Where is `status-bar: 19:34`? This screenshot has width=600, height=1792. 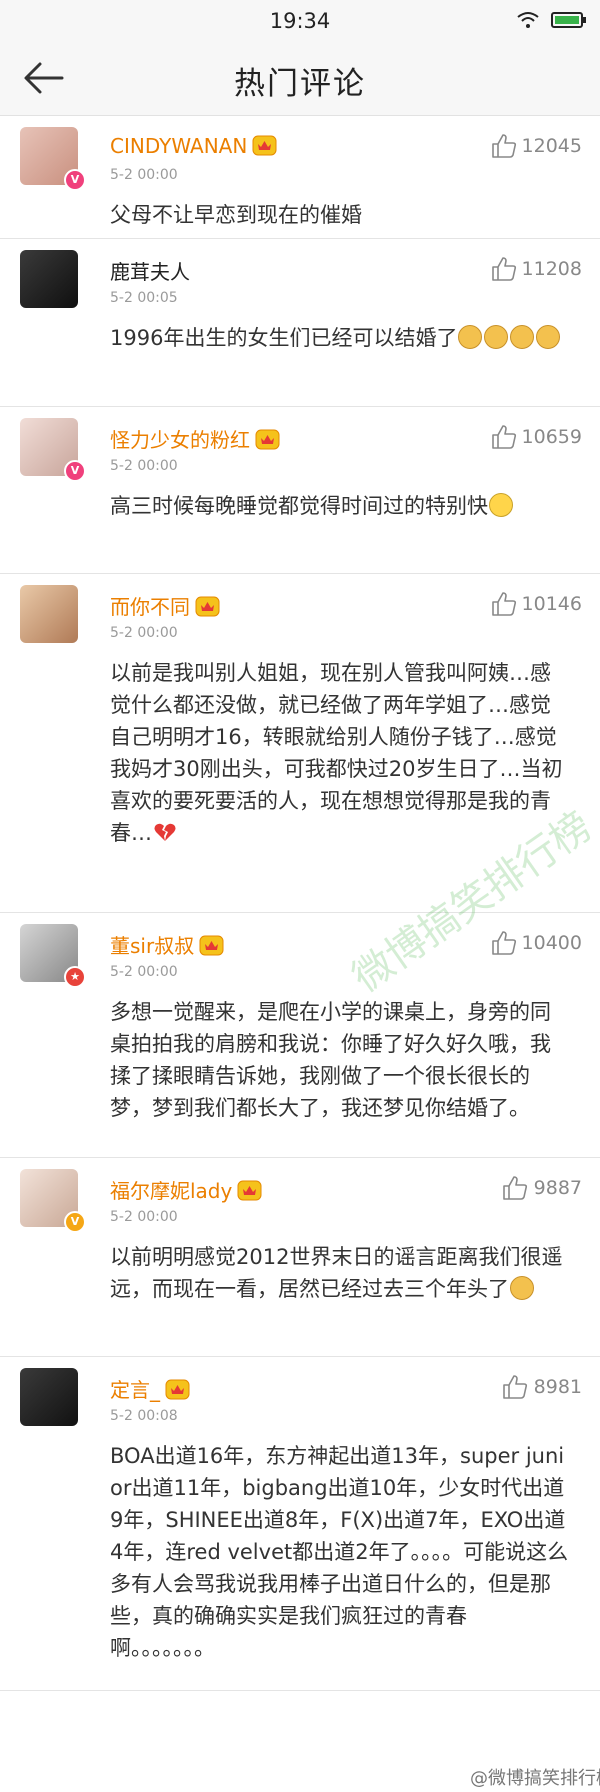
status-bar: 19:34 is located at coordinates (300, 20).